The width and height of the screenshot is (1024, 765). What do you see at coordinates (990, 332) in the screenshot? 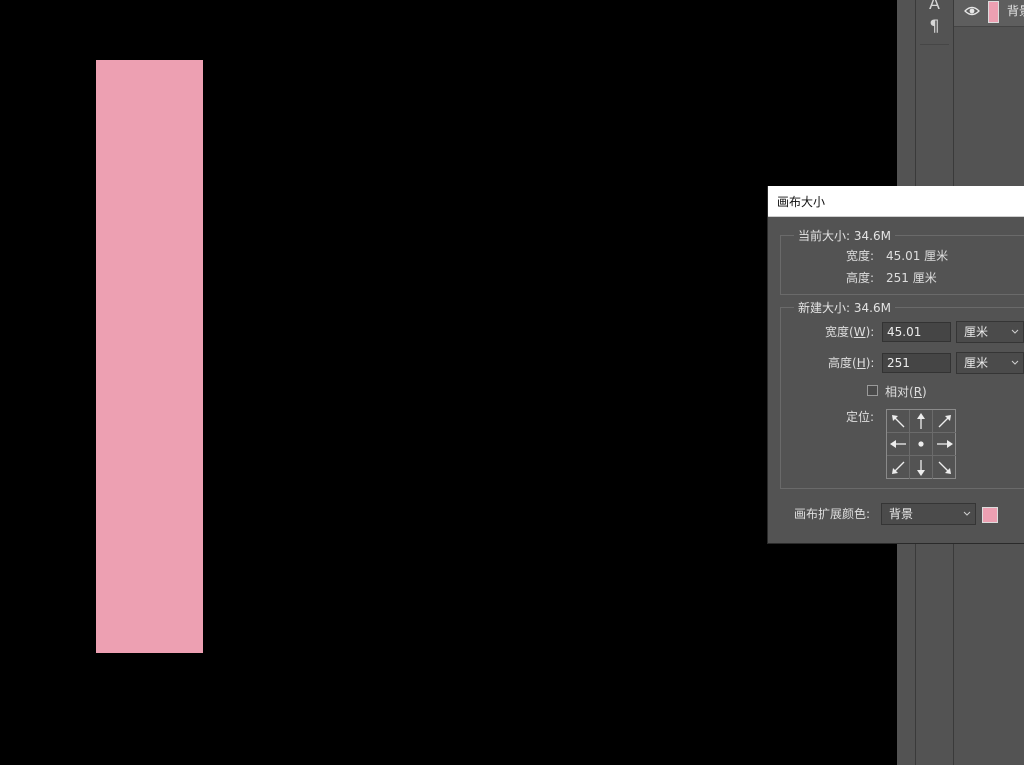
I see `width-unit-select: 厘米` at bounding box center [990, 332].